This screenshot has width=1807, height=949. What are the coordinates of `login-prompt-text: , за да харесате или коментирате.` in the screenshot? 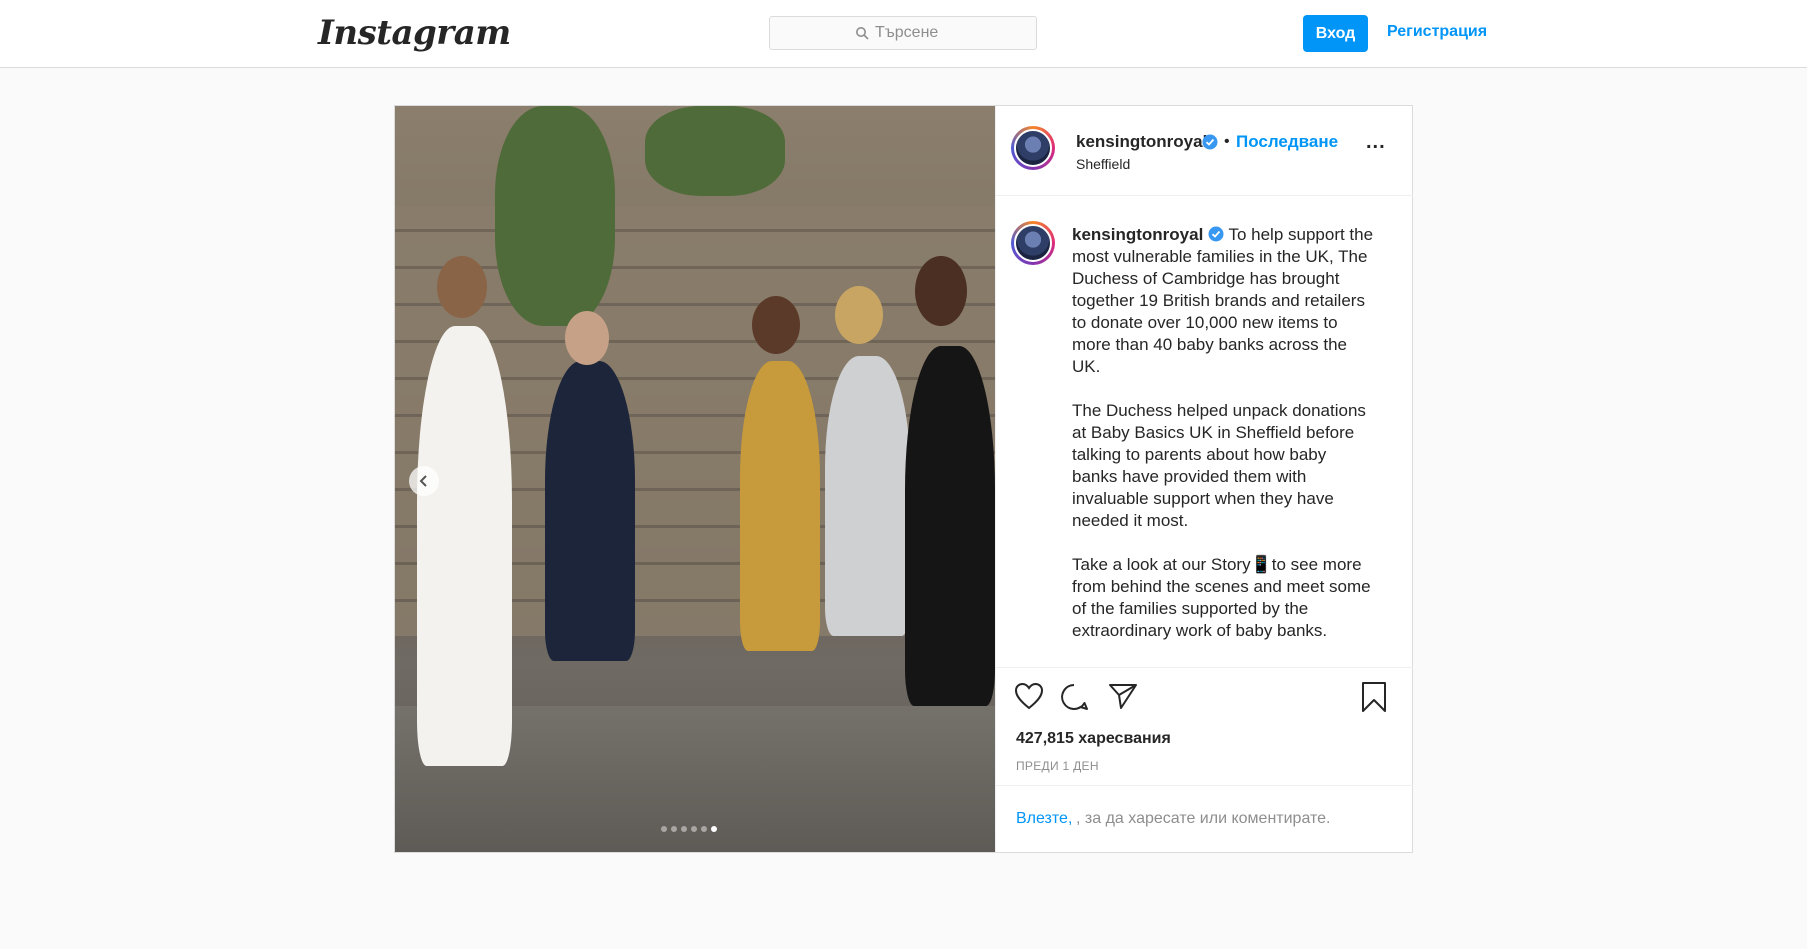 It's located at (1203, 818).